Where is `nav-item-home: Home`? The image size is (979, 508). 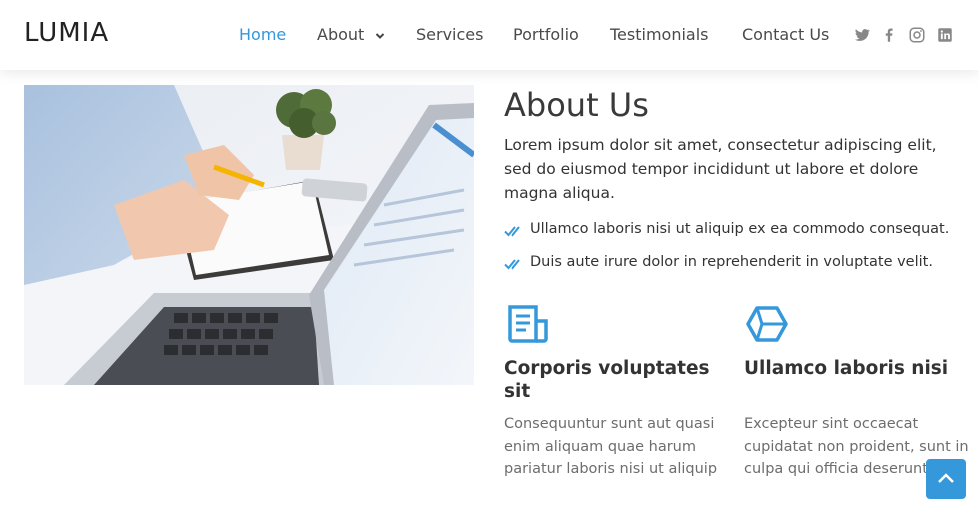
nav-item-home: Home is located at coordinates (262, 34).